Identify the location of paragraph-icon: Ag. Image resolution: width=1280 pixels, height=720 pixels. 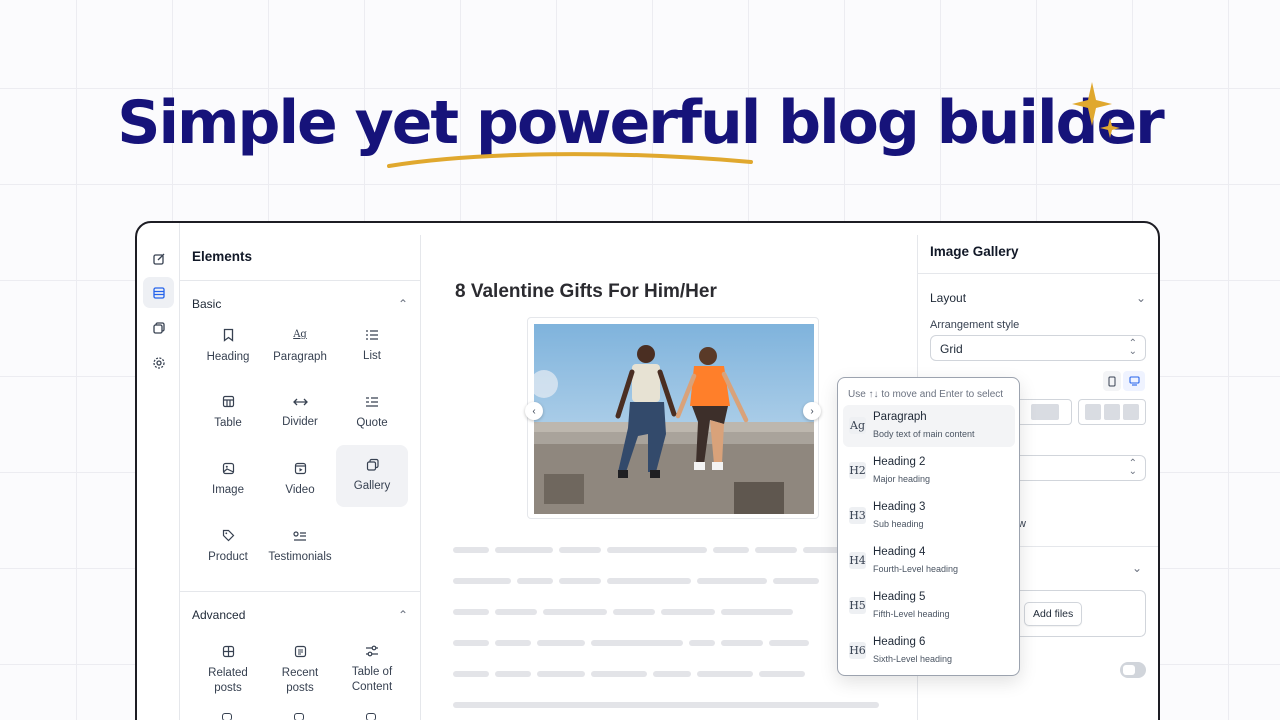
(857, 425).